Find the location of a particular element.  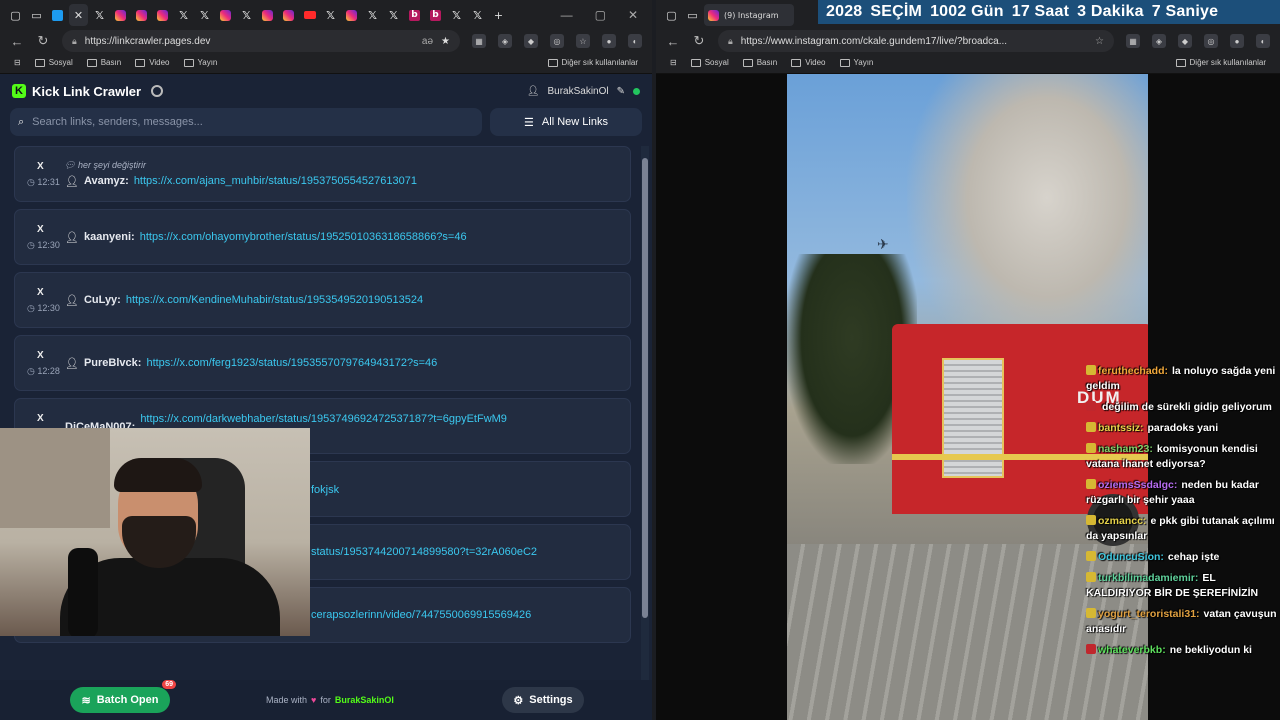

x-source-icon: X is located at coordinates (40, 166).